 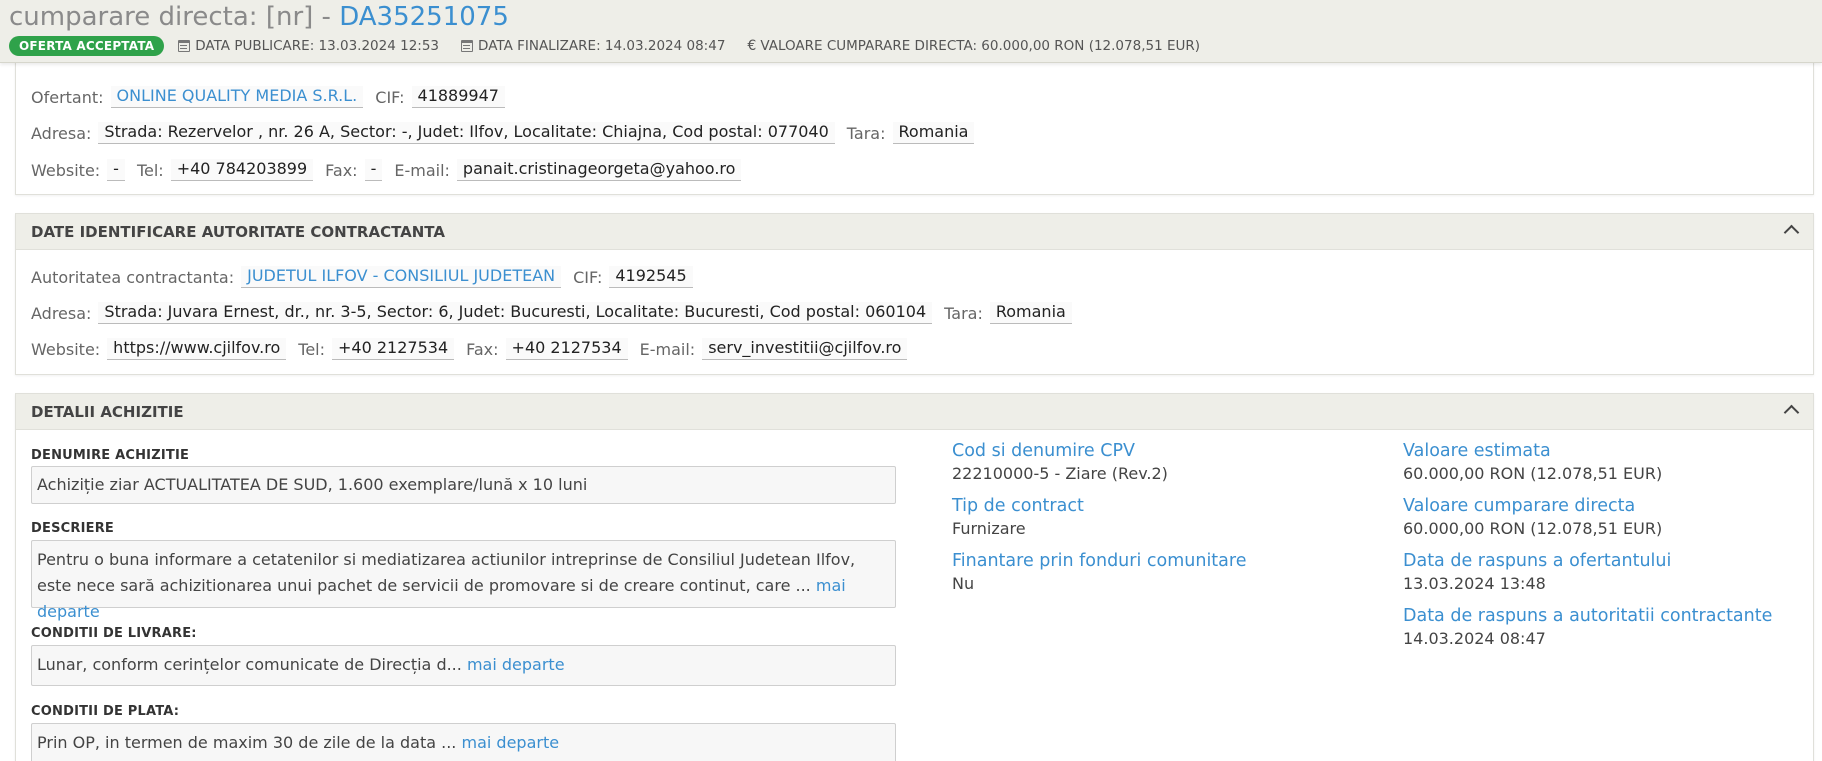 What do you see at coordinates (602, 46) in the screenshot?
I see `finalize-date-text: DATA FINALIZARE: 14.03.2024 08:47` at bounding box center [602, 46].